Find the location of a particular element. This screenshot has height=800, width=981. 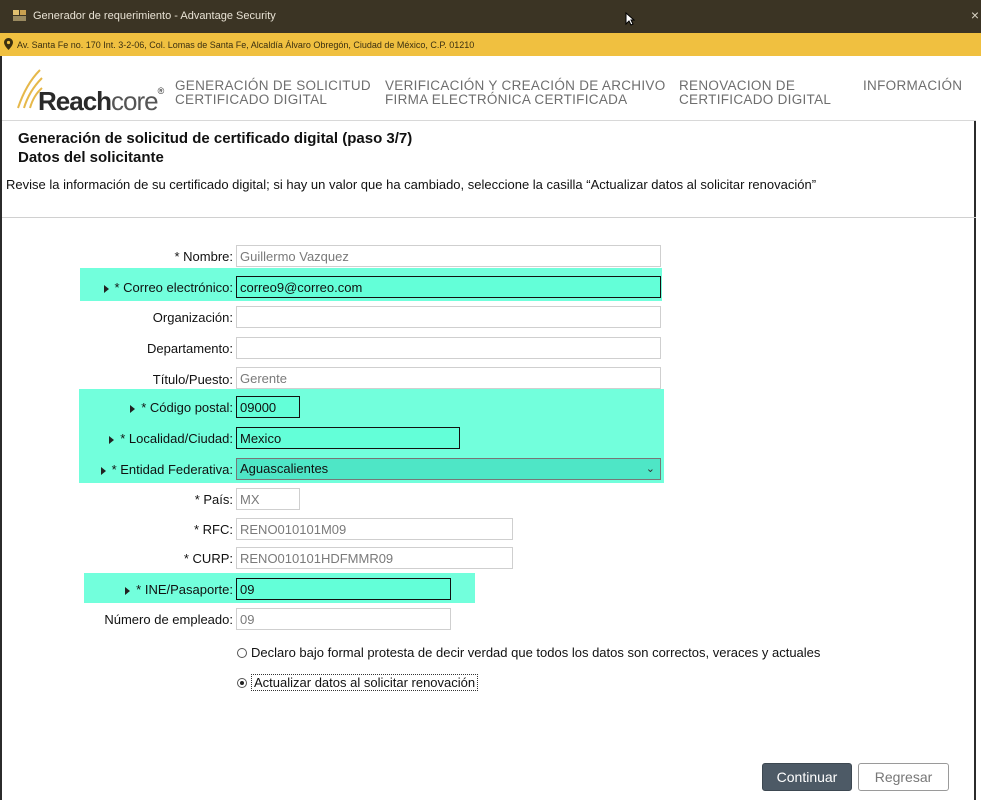

label-correo: * Correo electrónico: is located at coordinates (168, 287).